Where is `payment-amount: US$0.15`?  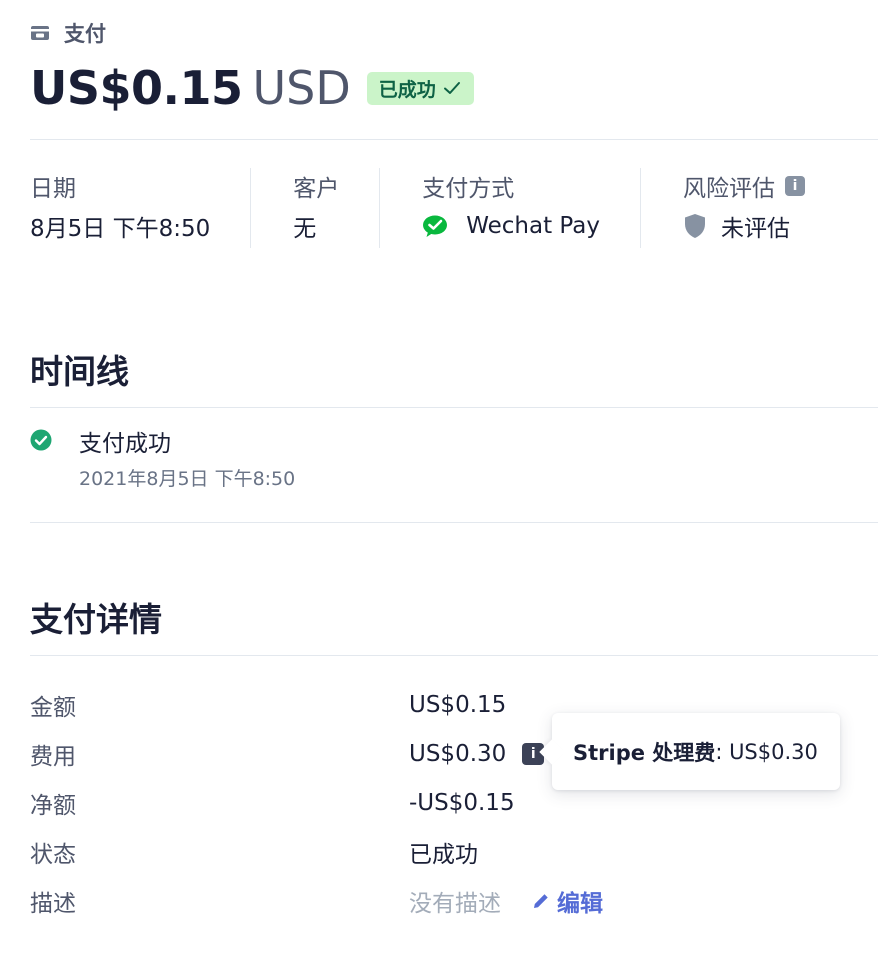 payment-amount: US$0.15 is located at coordinates (136, 88).